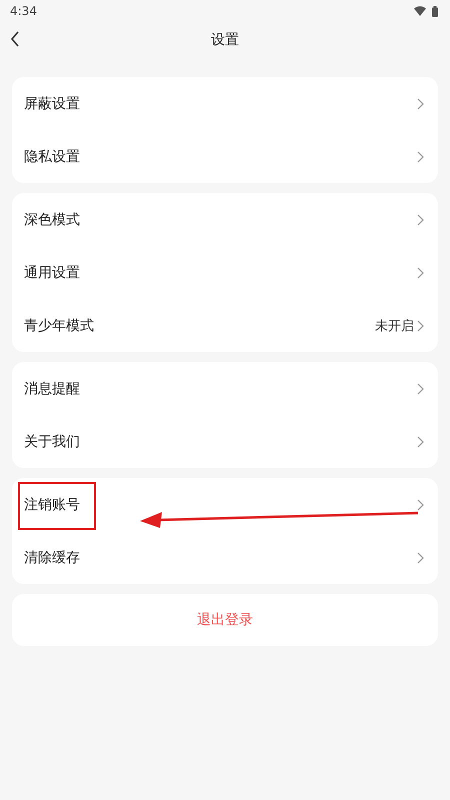 The height and width of the screenshot is (800, 450). Describe the element at coordinates (225, 441) in the screenshot. I see `settings-row: 关于我们` at that location.